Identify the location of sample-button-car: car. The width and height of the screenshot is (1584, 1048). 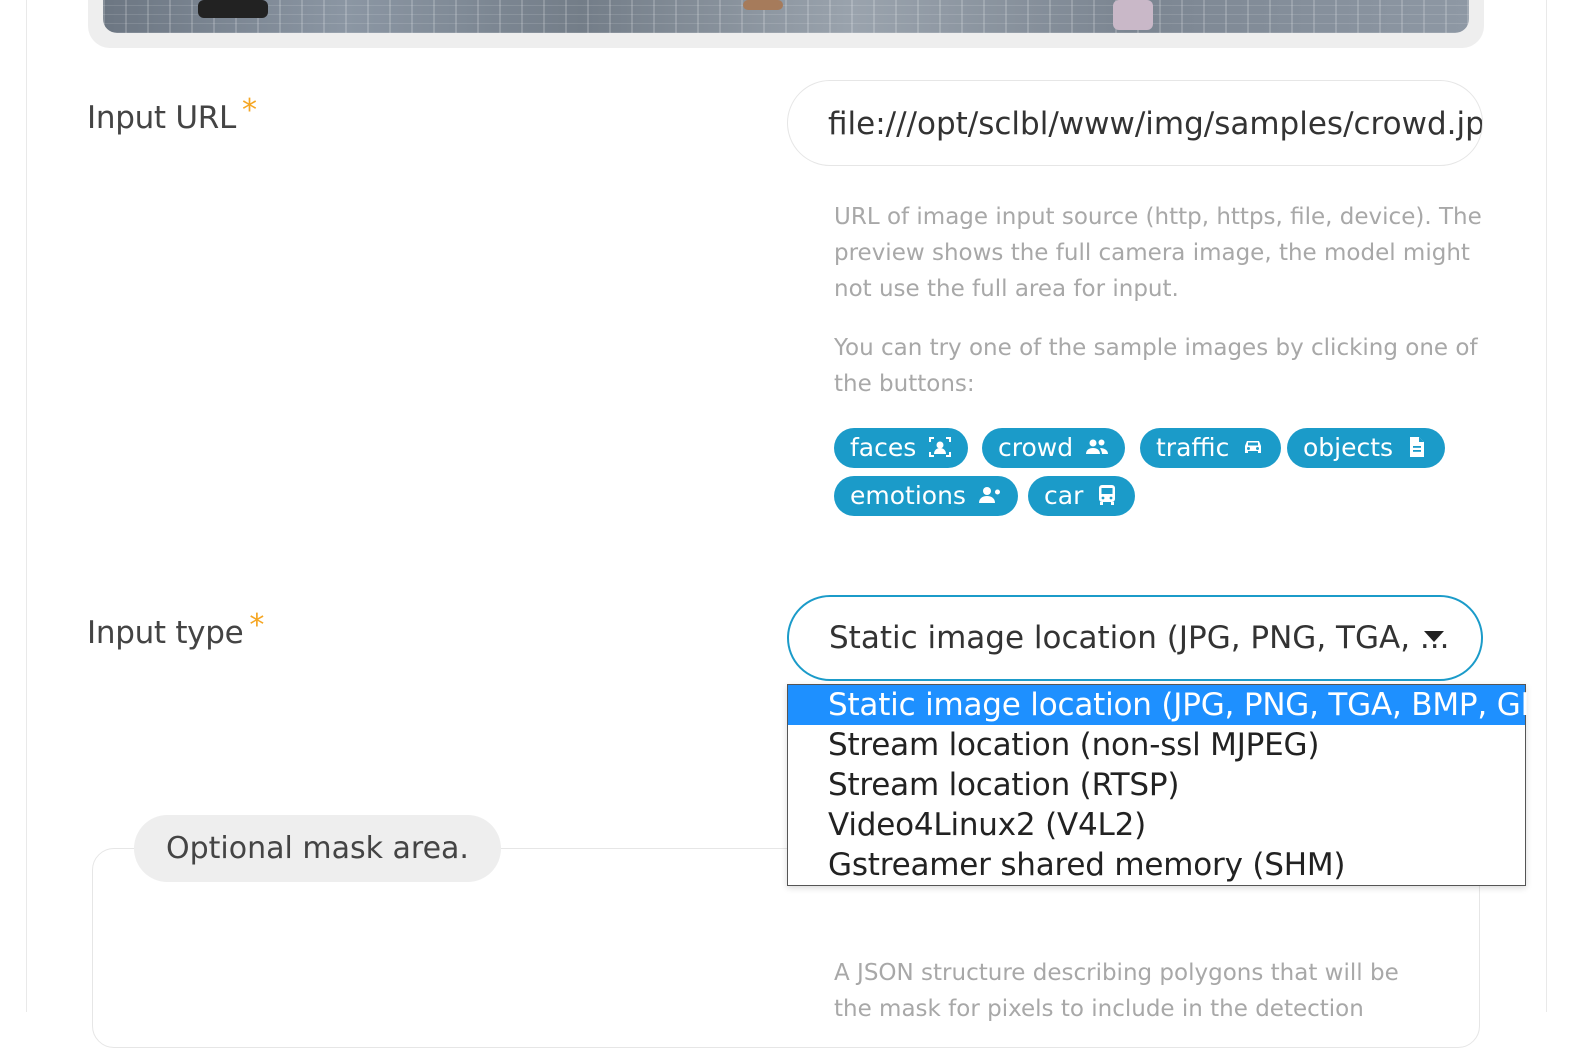
(1082, 496).